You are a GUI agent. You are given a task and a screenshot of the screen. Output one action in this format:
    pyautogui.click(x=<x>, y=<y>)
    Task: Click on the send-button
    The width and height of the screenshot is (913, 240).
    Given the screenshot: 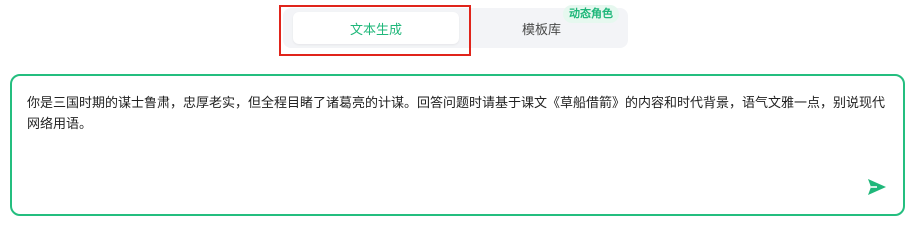 What is the action you would take?
    pyautogui.click(x=877, y=189)
    